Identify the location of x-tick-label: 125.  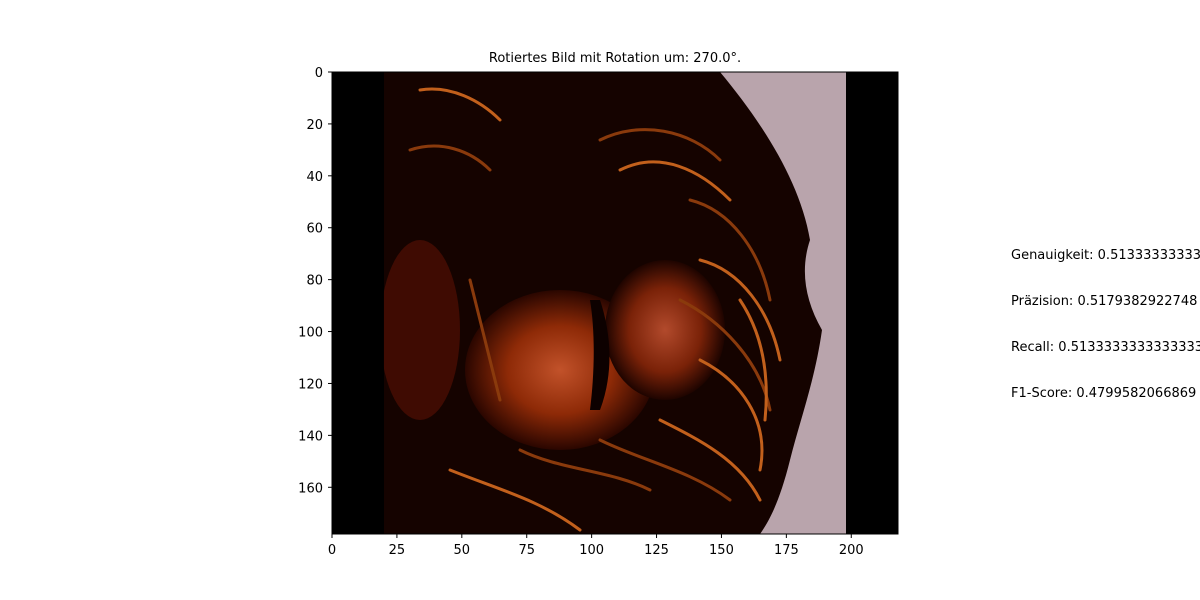
(656, 550).